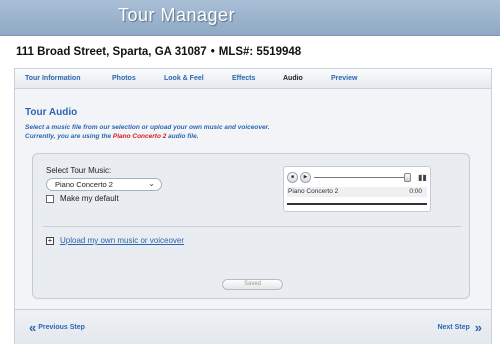  Describe the element at coordinates (252, 284) in the screenshot. I see `saved-button: Saved` at that location.